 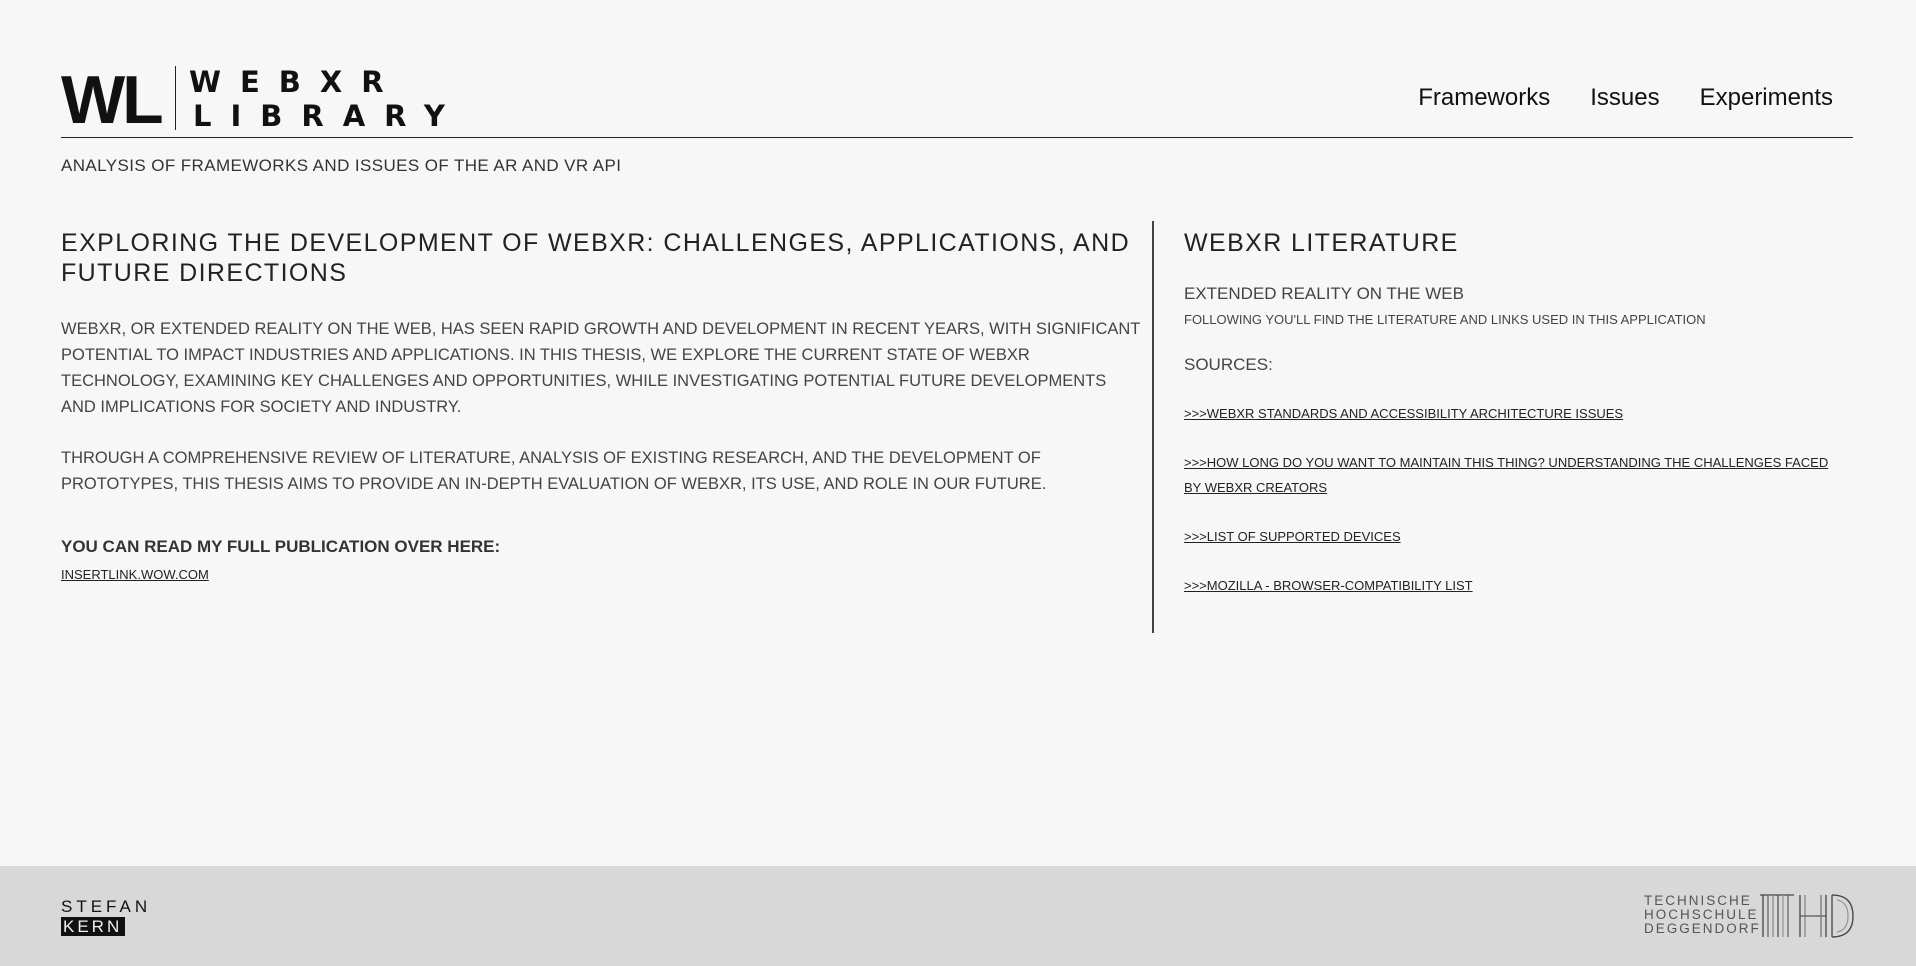 I want to click on author-logo: STEFAN KERN, so click(x=109, y=917).